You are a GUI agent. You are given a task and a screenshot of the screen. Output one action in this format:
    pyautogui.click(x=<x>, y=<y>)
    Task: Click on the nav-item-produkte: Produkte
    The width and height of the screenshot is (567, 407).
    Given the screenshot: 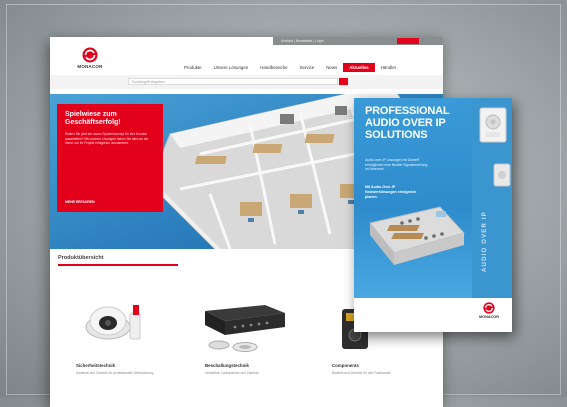 What is the action you would take?
    pyautogui.click(x=193, y=67)
    